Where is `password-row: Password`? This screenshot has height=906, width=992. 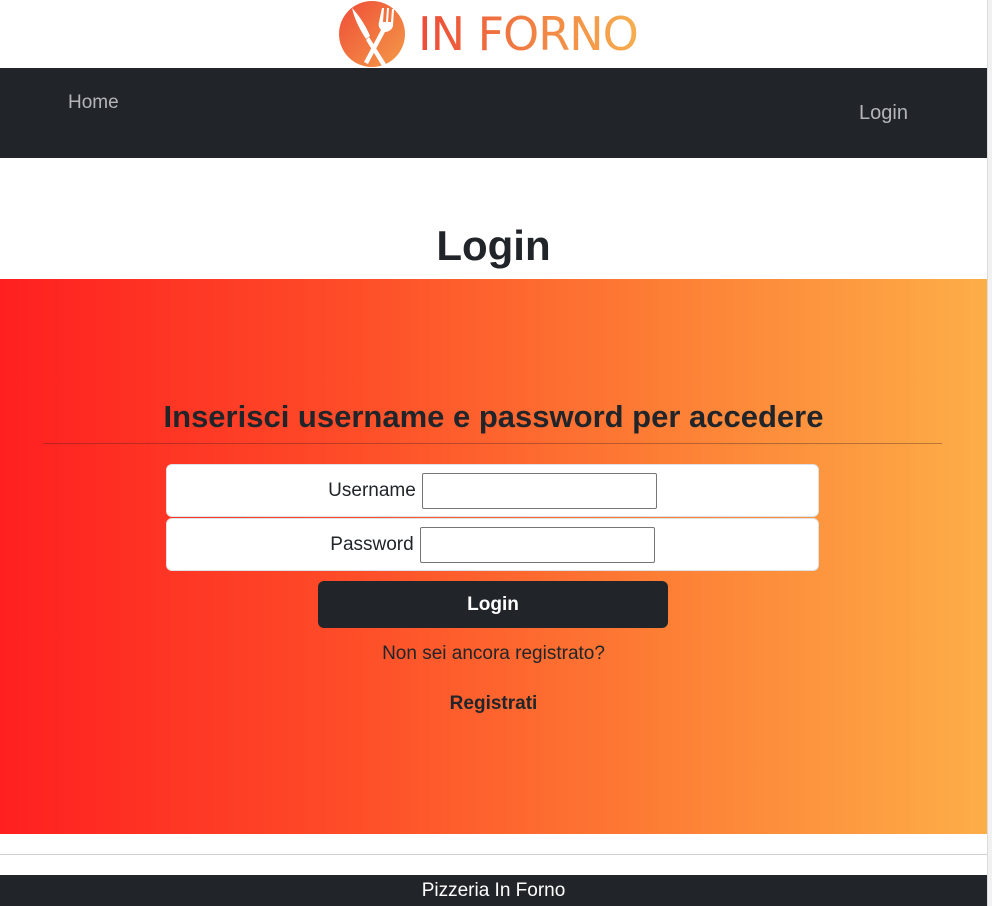 password-row: Password is located at coordinates (492, 544).